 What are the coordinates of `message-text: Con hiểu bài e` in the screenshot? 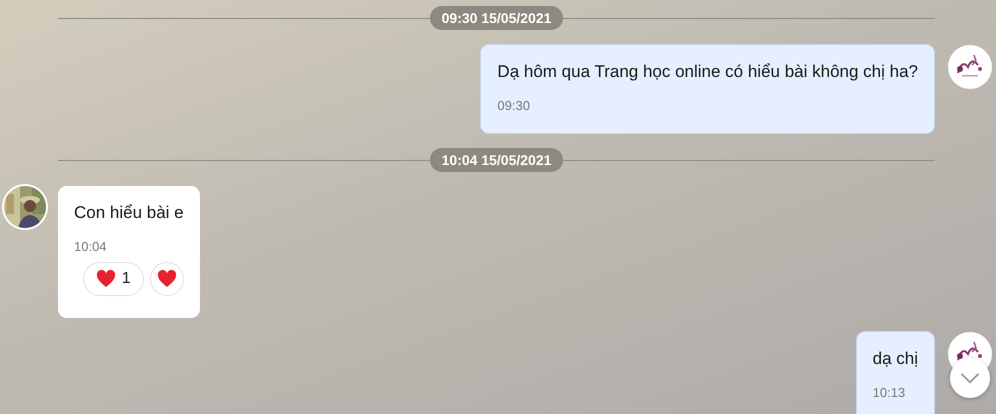 It's located at (129, 213).